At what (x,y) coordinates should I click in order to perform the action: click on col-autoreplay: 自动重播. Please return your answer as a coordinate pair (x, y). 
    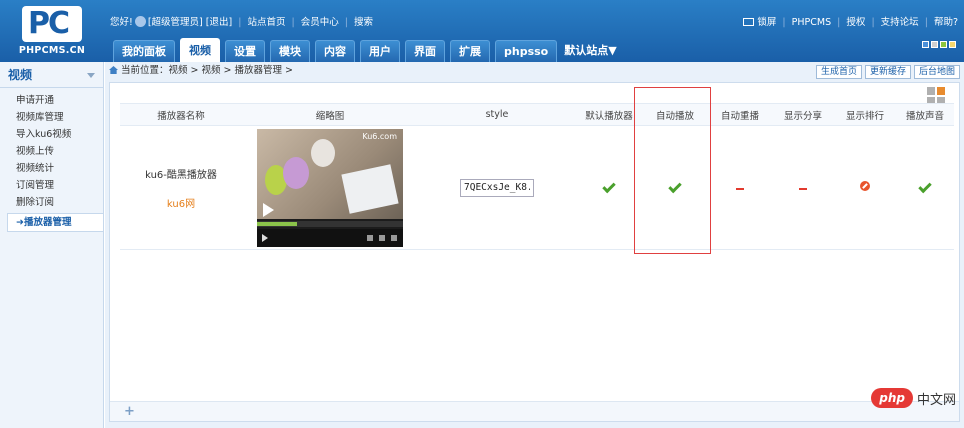
    Looking at the image, I should click on (740, 114).